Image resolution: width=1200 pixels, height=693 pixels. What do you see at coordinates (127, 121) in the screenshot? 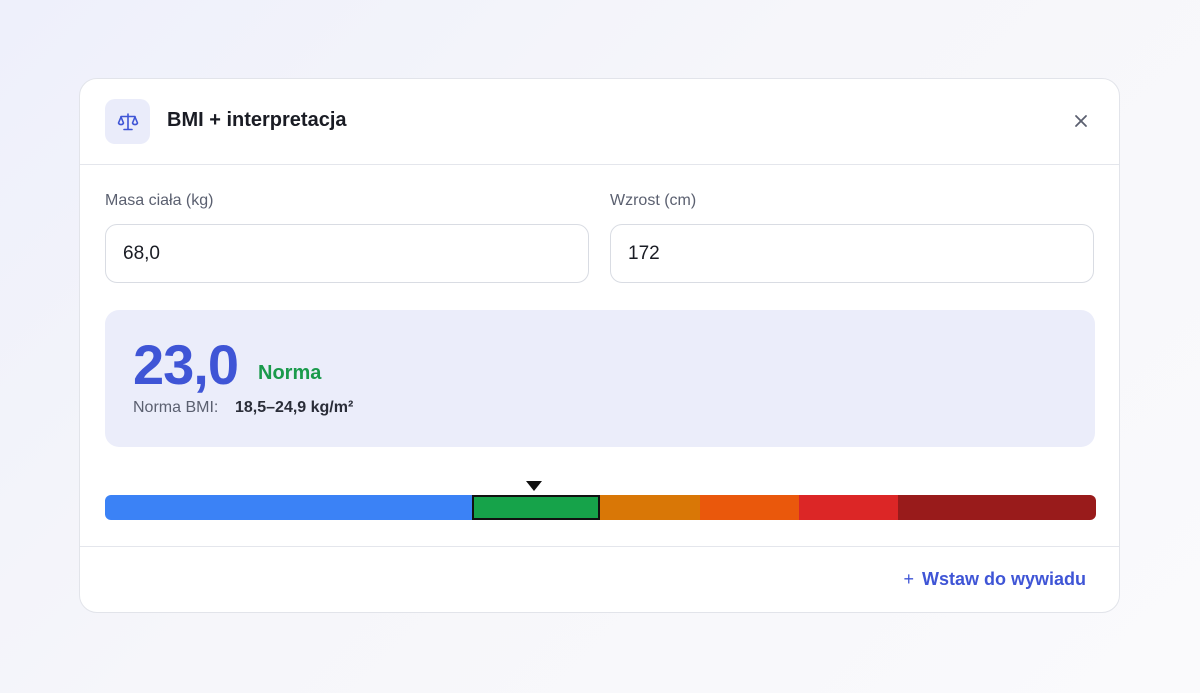
I see `scale-balance-icon` at bounding box center [127, 121].